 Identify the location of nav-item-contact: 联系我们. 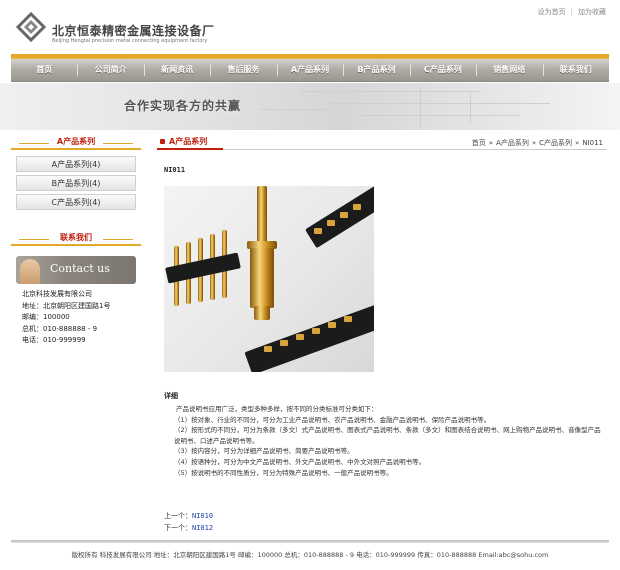
(575, 70).